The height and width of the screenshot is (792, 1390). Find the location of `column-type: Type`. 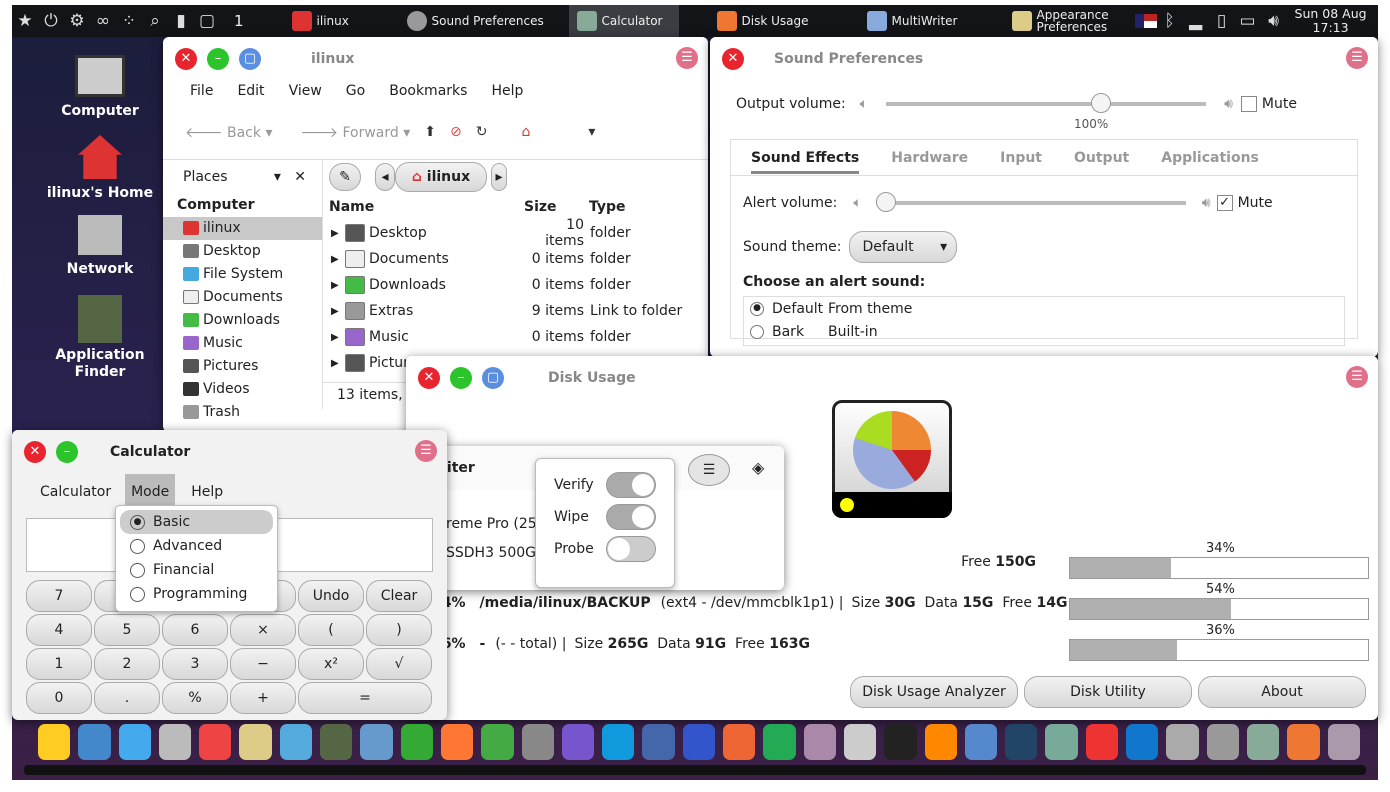

column-type: Type is located at coordinates (607, 207).